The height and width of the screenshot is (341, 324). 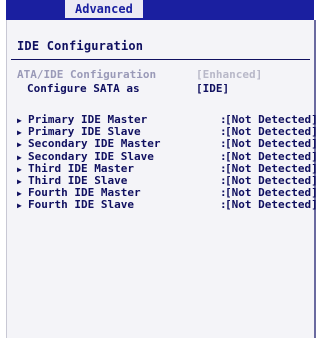 What do you see at coordinates (167, 132) in the screenshot?
I see `ide-device-row: ▶ Primary IDE Slave: [Not Detected]` at bounding box center [167, 132].